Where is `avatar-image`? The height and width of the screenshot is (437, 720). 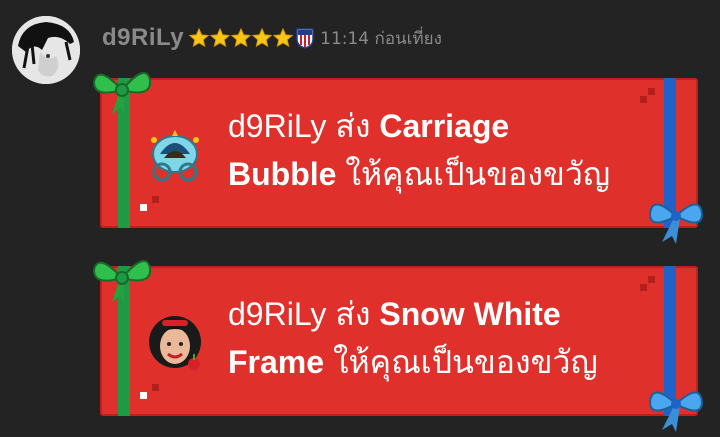
avatar-image is located at coordinates (46, 50).